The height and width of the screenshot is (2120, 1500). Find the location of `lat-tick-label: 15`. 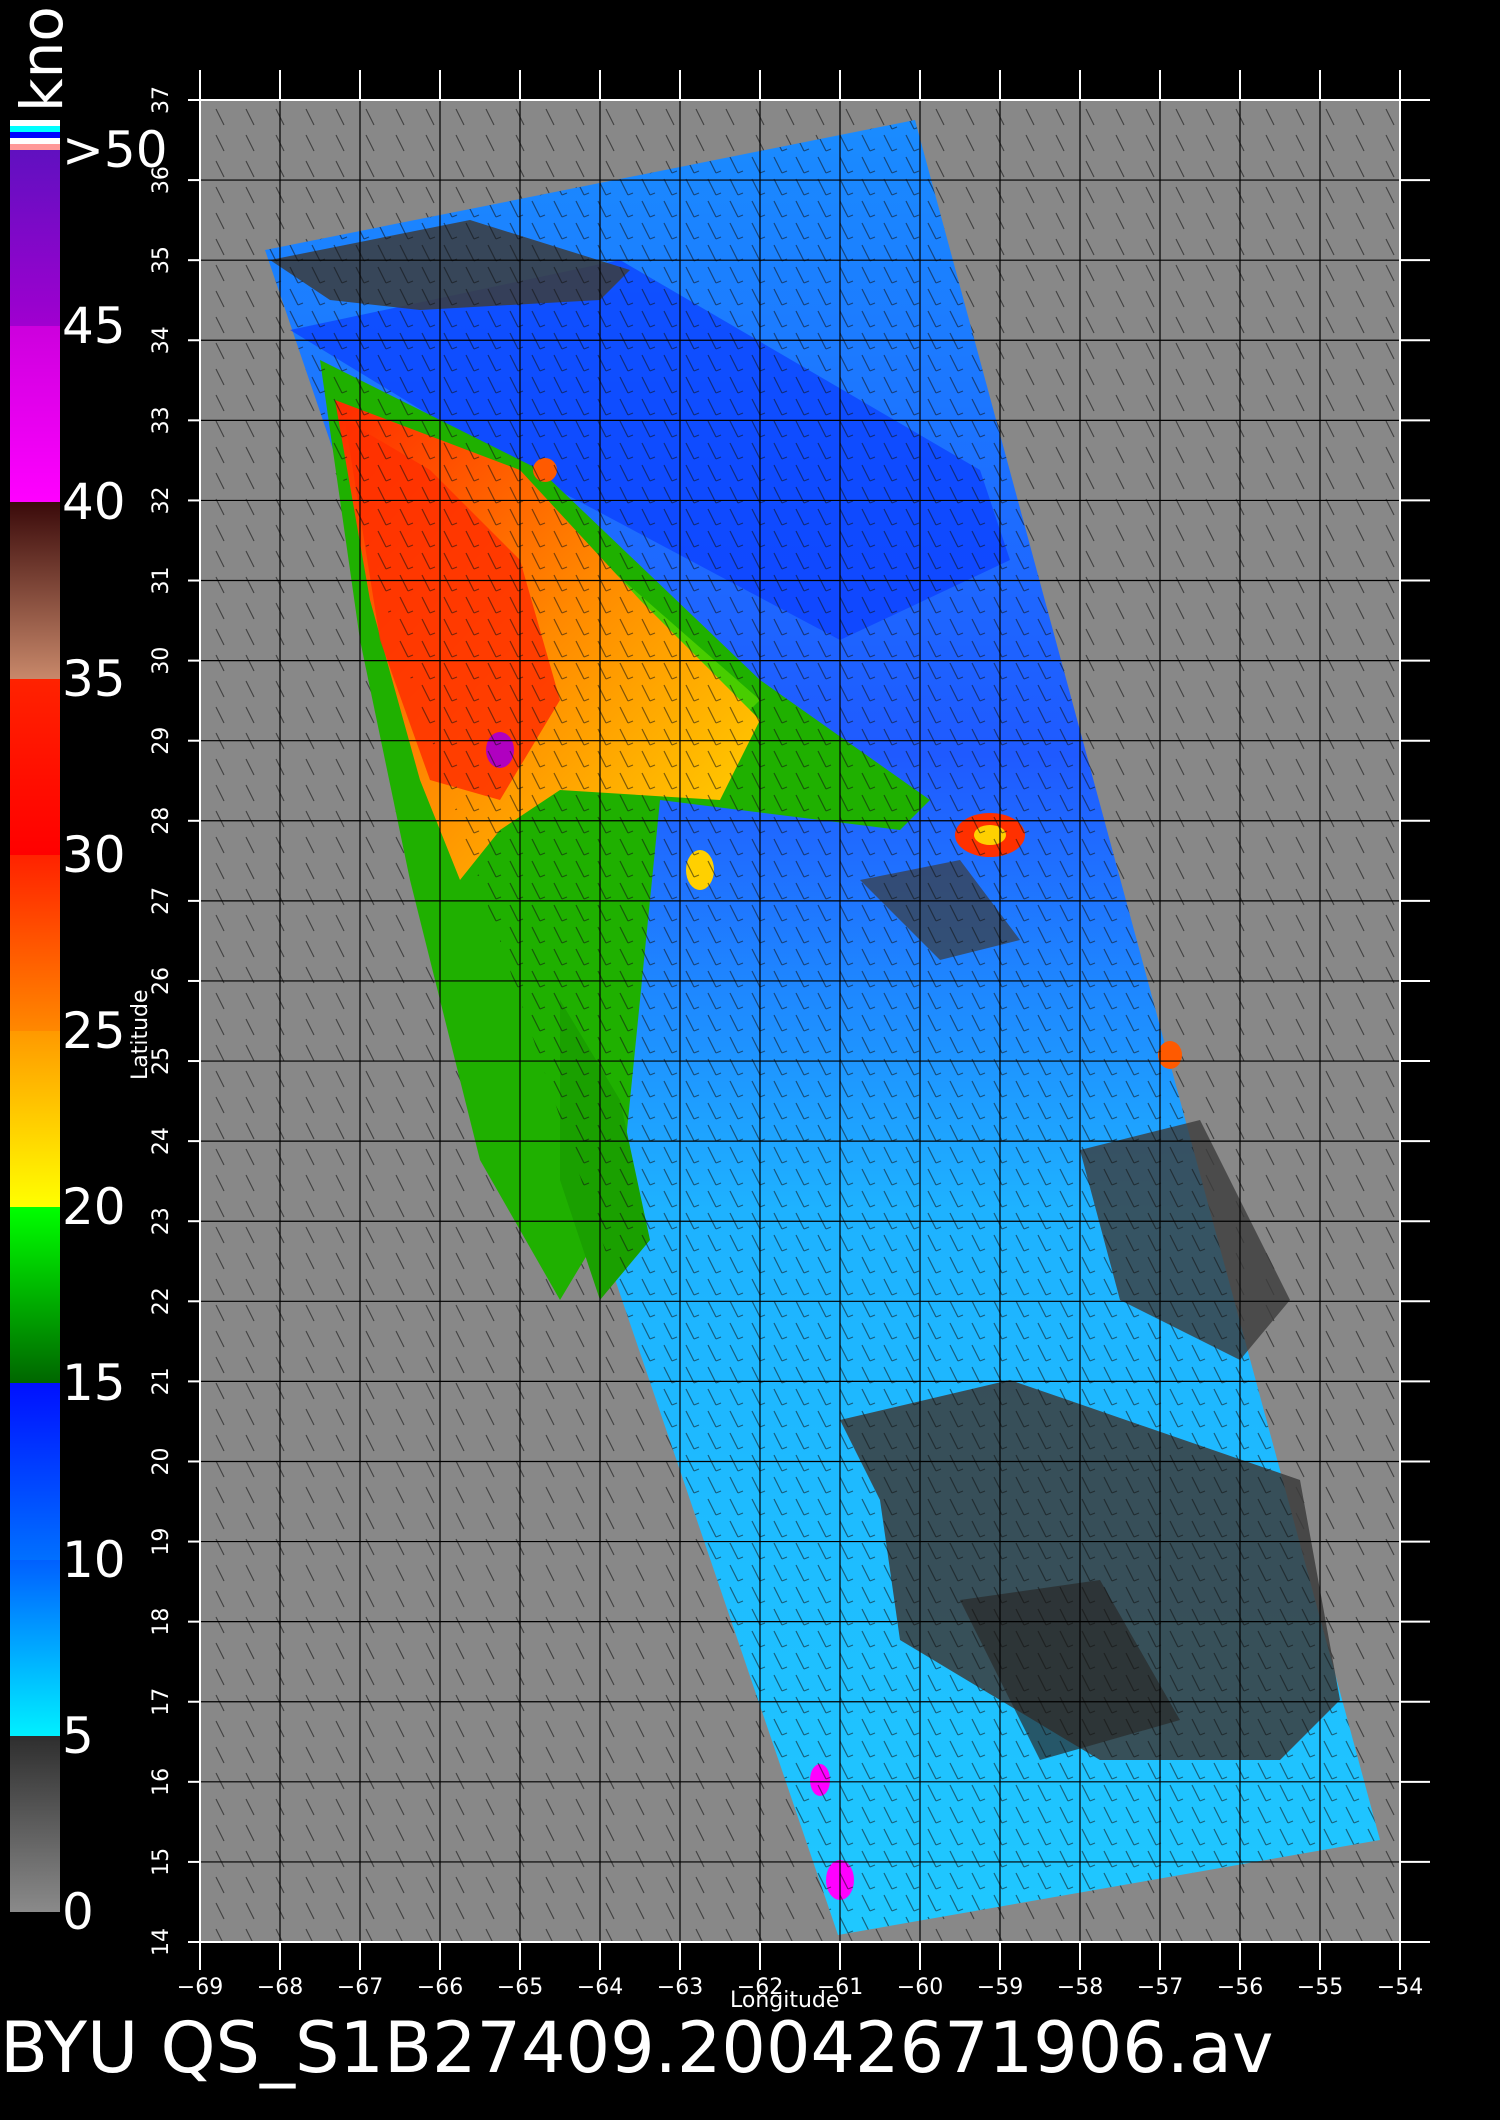

lat-tick-label: 15 is located at coordinates (161, 1862).